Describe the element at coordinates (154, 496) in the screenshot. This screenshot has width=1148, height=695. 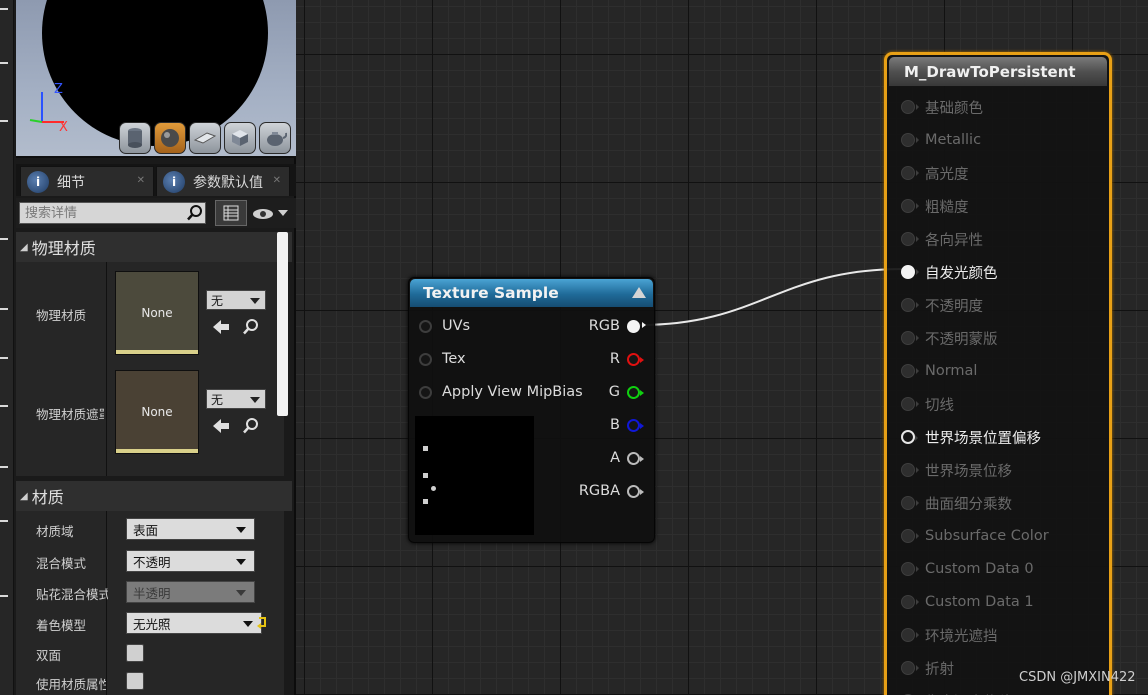
I see `section-material: ◢ 材质` at that location.